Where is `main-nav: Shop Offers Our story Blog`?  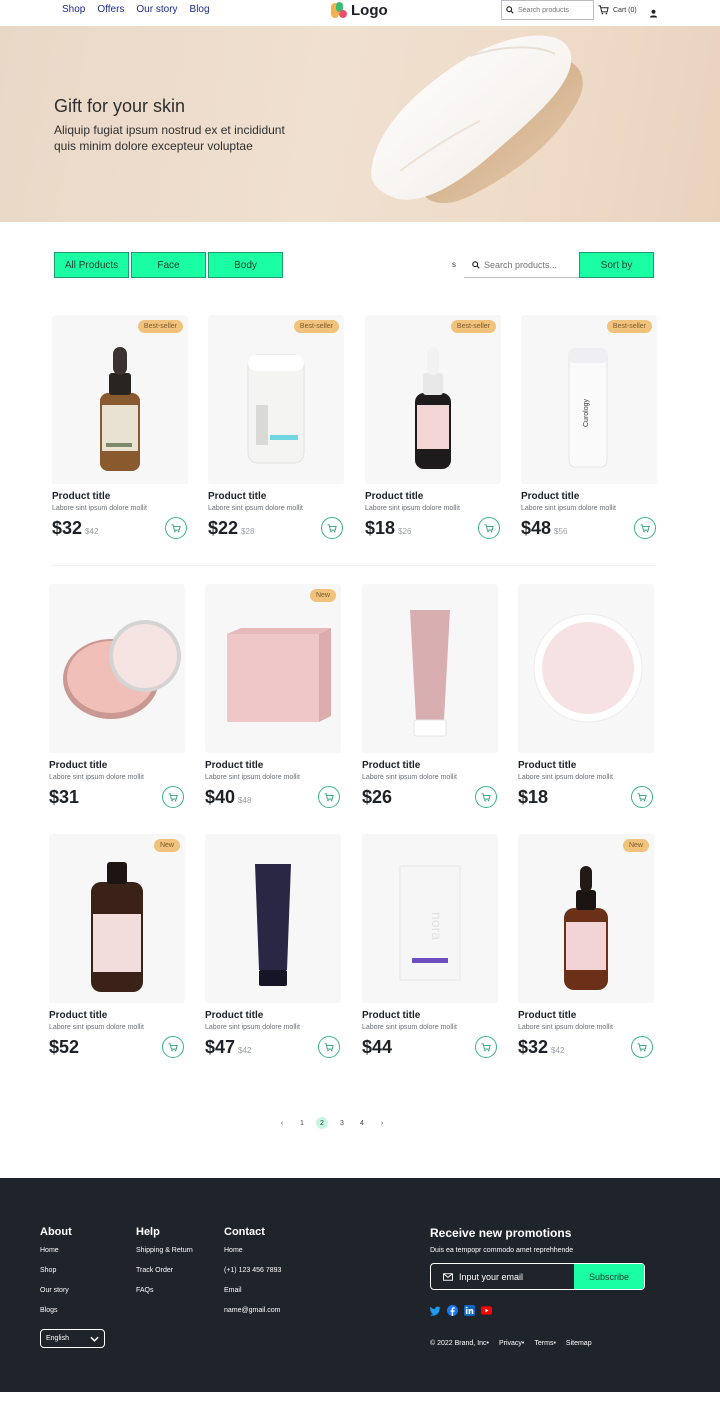
main-nav: Shop Offers Our story Blog is located at coordinates (136, 9).